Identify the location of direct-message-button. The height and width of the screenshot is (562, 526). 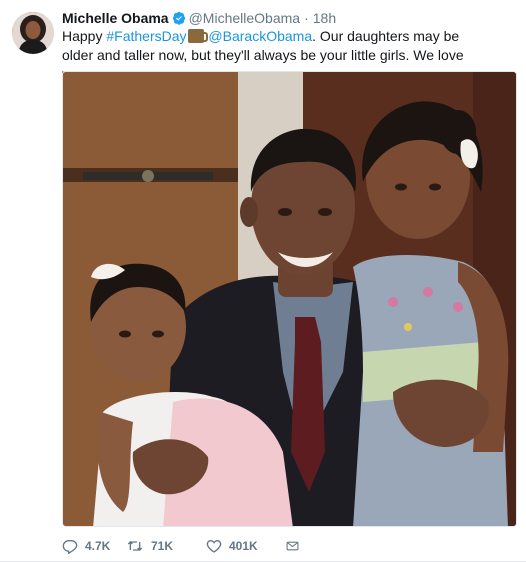
(296, 546).